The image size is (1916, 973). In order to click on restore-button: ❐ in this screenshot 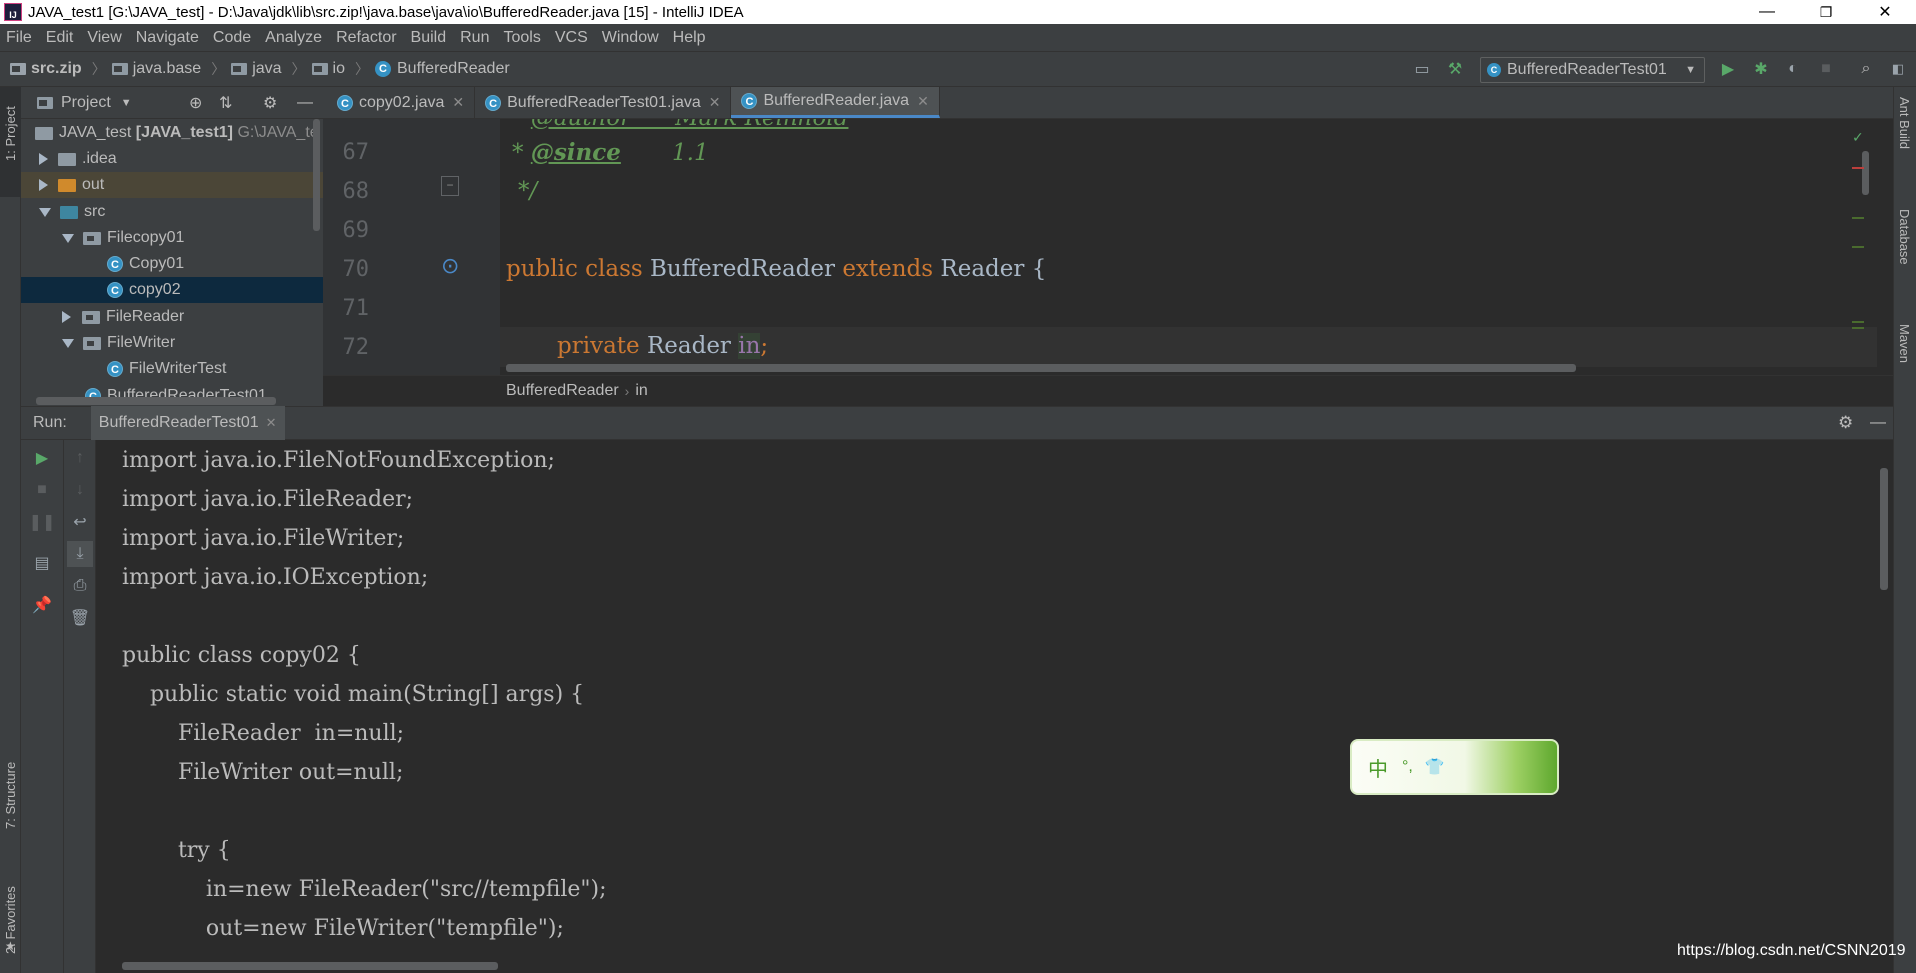, I will do `click(1826, 12)`.